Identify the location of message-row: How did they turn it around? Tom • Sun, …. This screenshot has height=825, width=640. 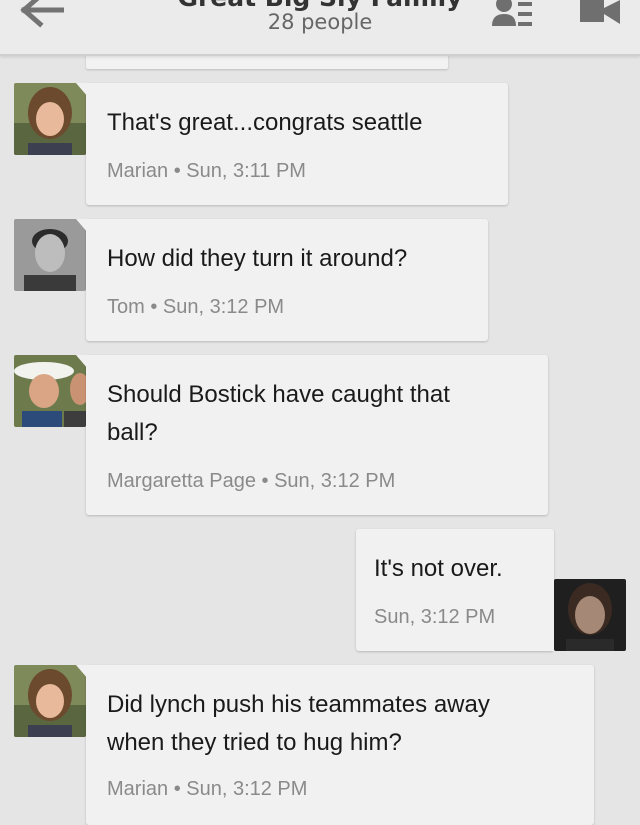
(320, 280).